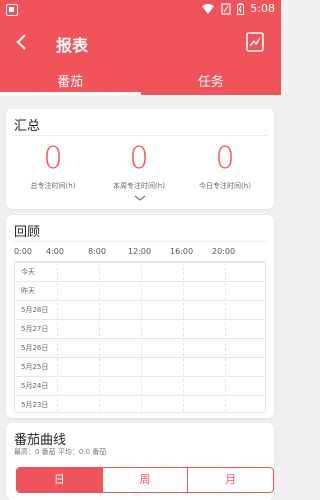  I want to click on review-row: 昨天, so click(140, 290).